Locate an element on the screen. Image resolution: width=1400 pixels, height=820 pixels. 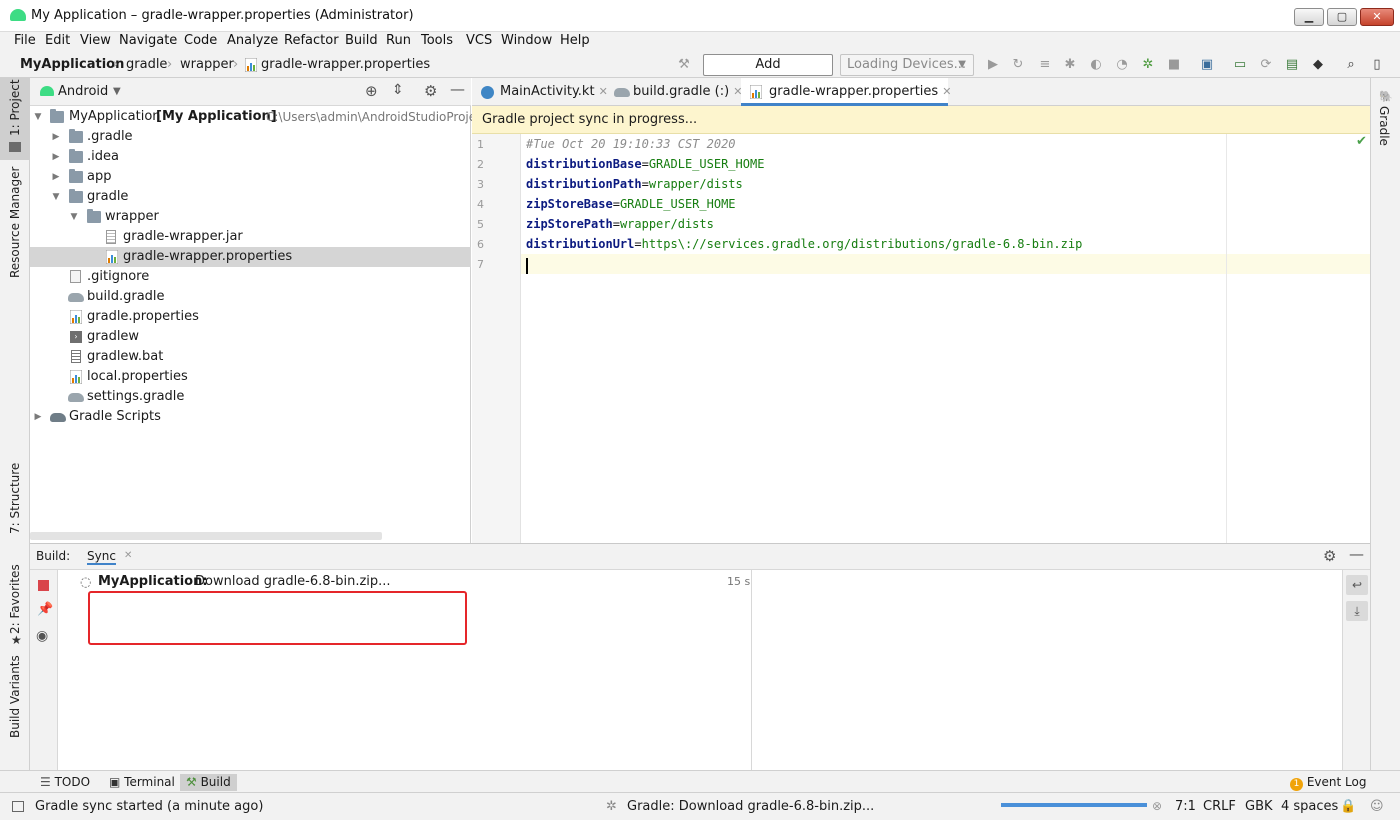
tree-item: › gradlew is located at coordinates (250, 337).